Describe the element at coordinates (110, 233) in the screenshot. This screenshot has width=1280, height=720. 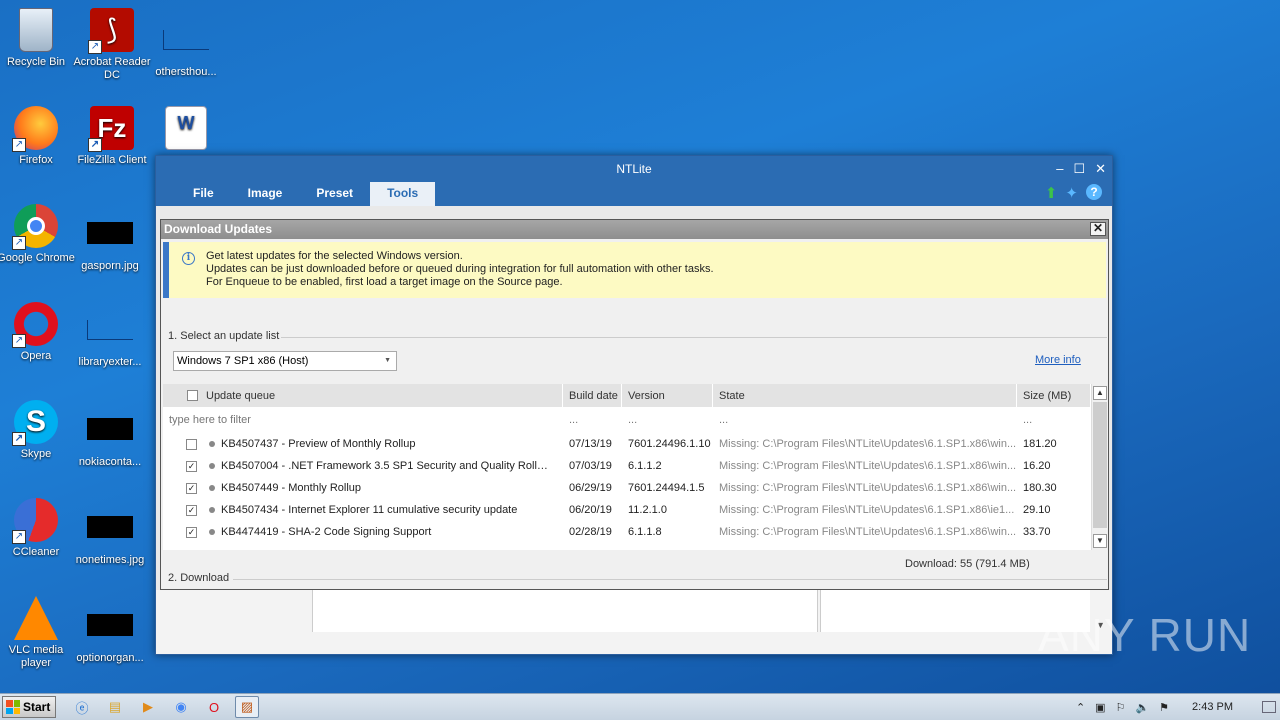
I see `file-thumbnail` at that location.